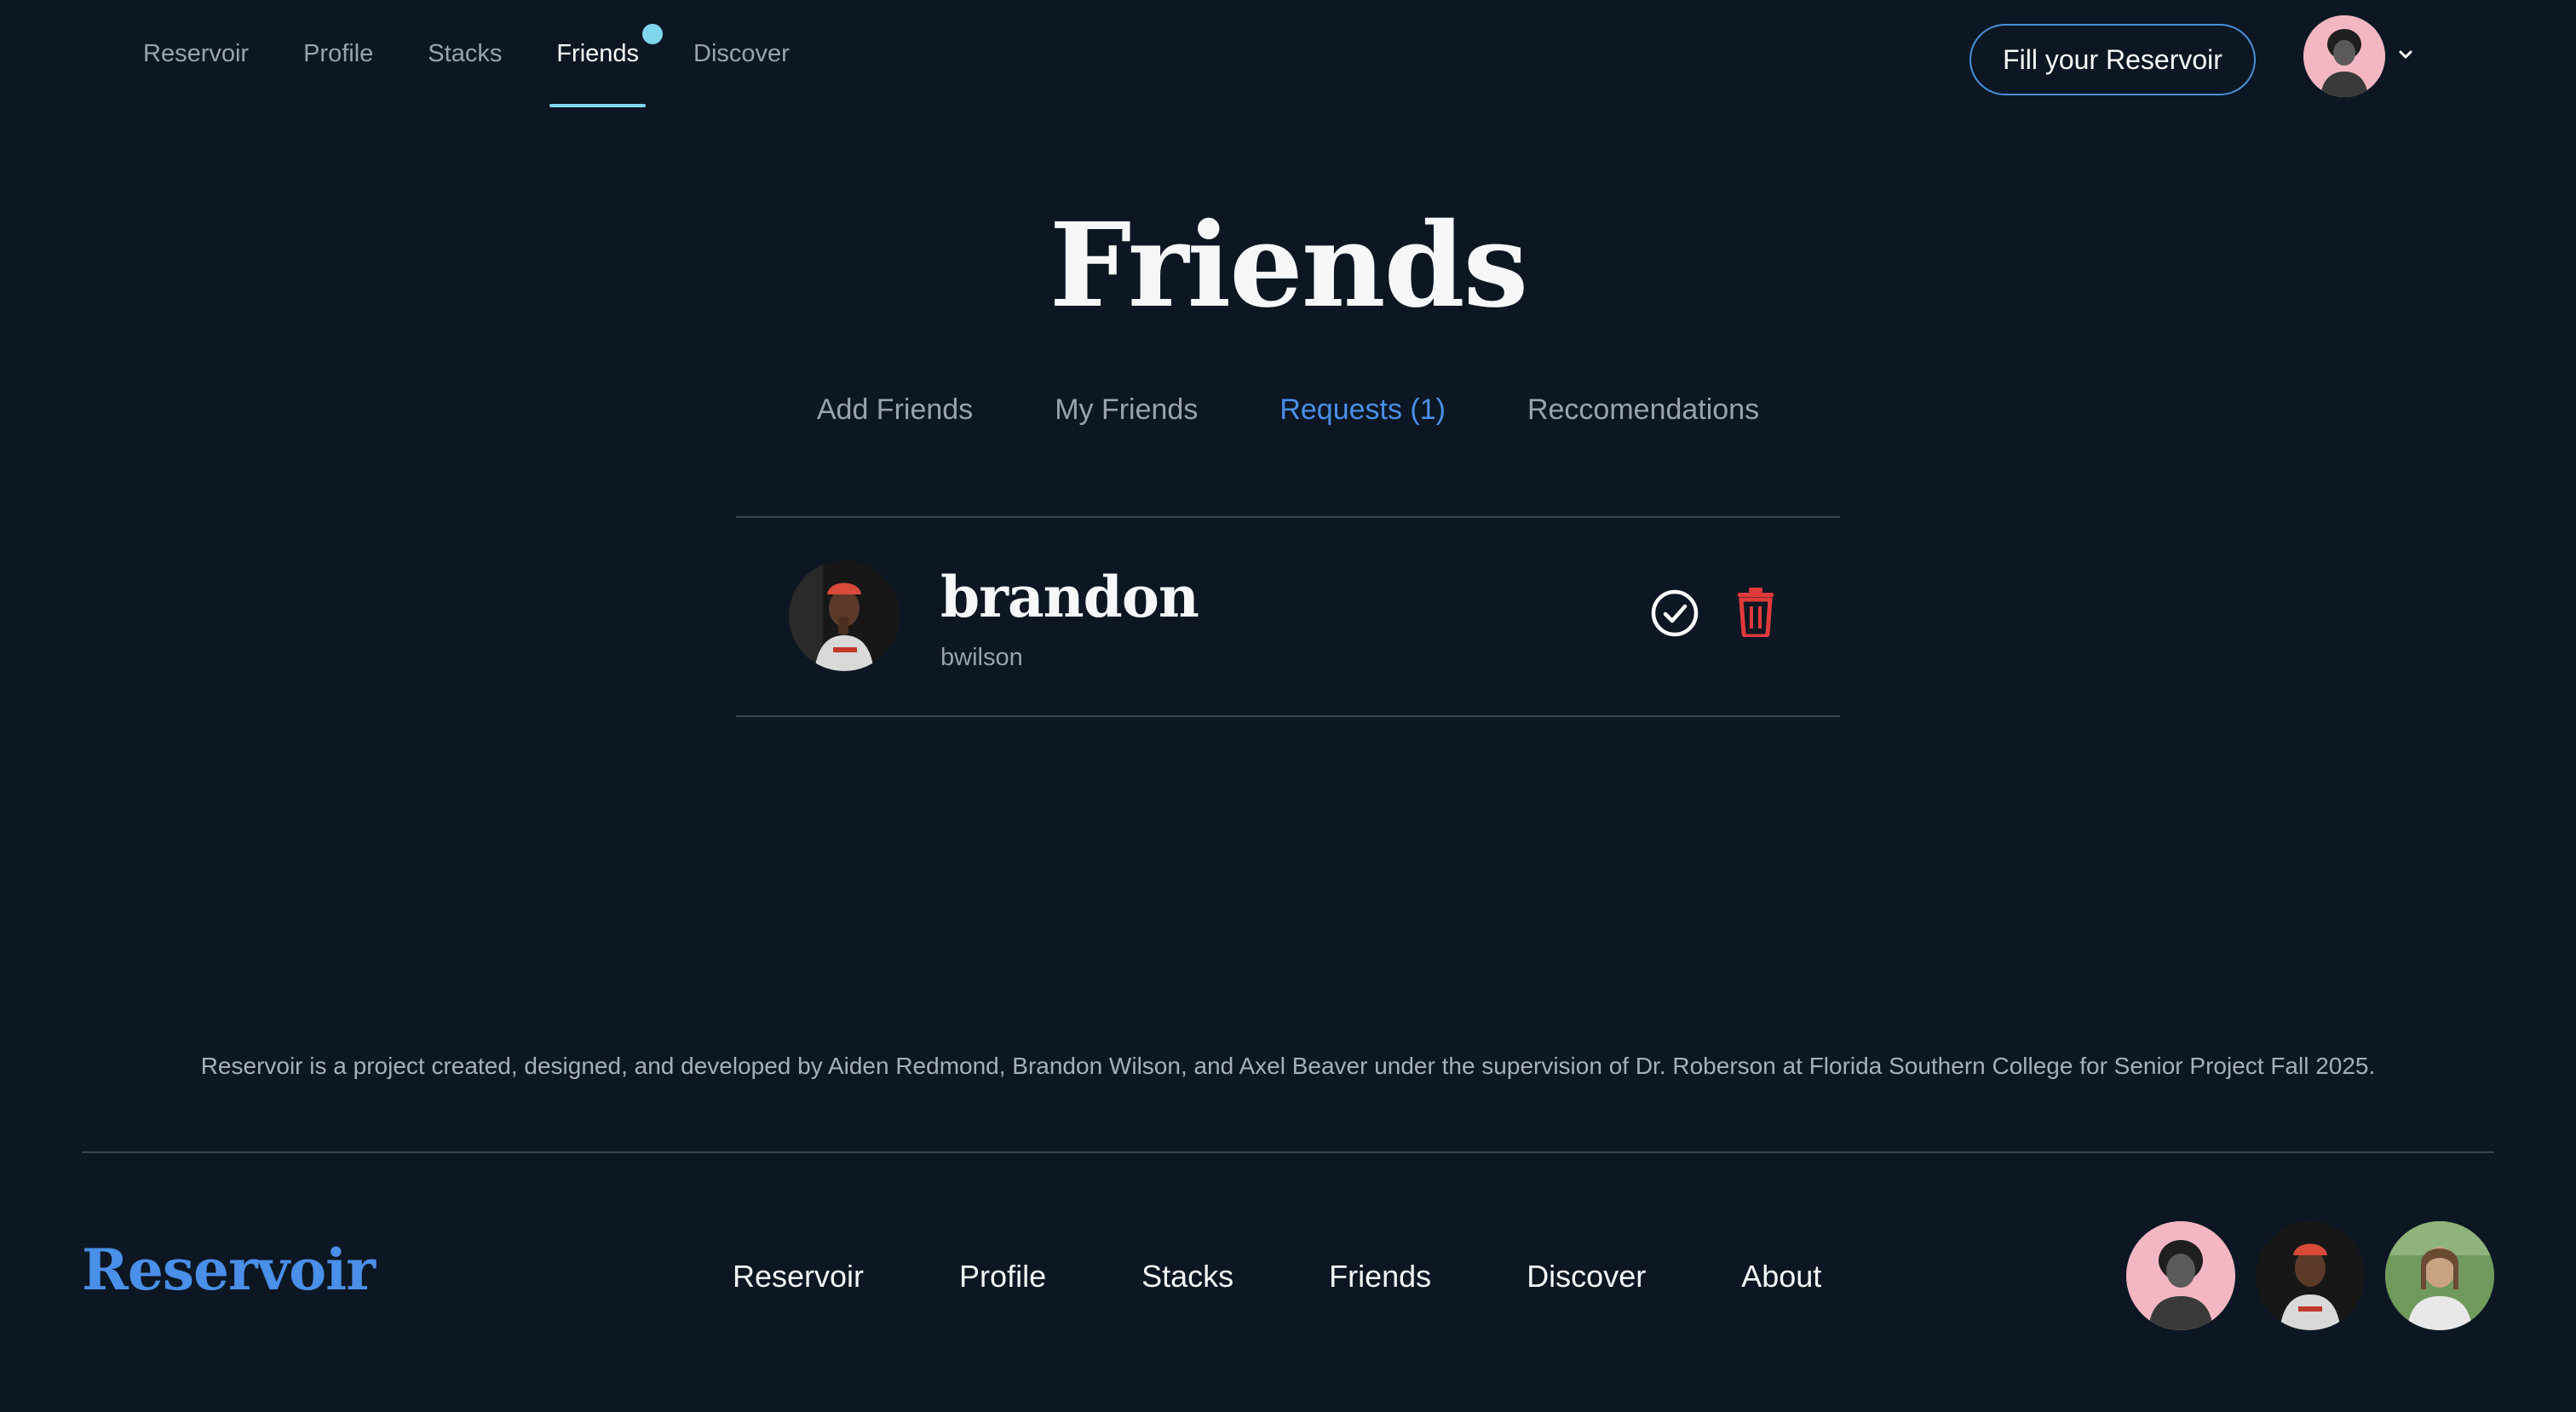 Image resolution: width=2576 pixels, height=1412 pixels. I want to click on nav-link-friends-label: Friends, so click(598, 53).